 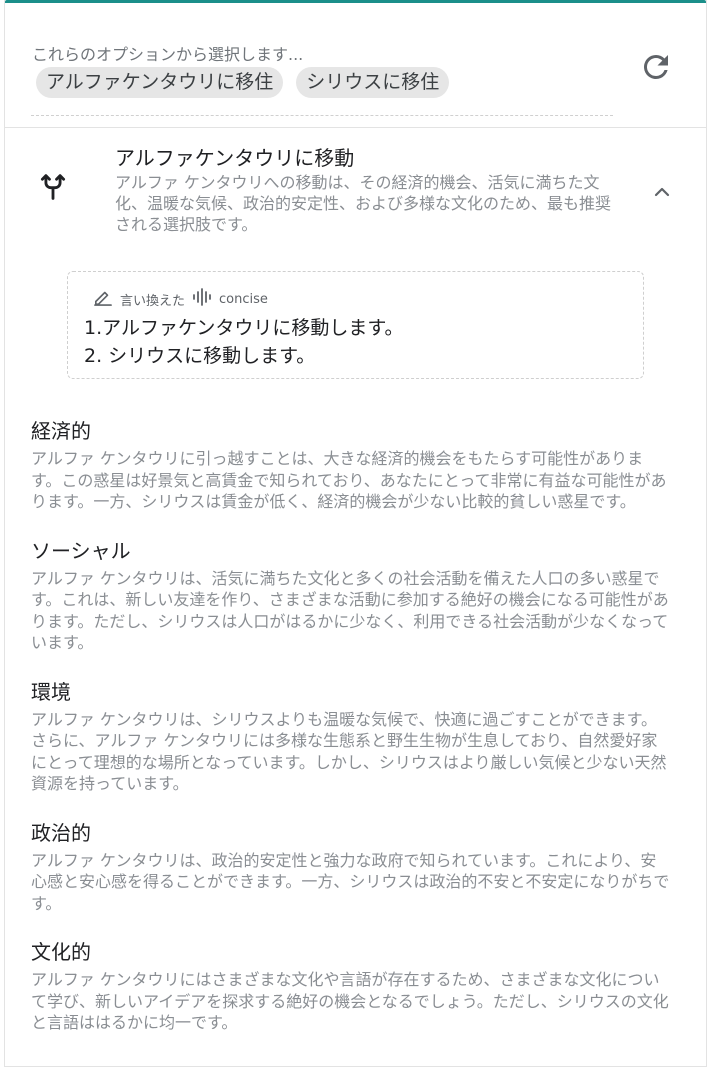 I want to click on option-chip-alpha-centauri: アルファケンタウリに移住, so click(x=160, y=82).